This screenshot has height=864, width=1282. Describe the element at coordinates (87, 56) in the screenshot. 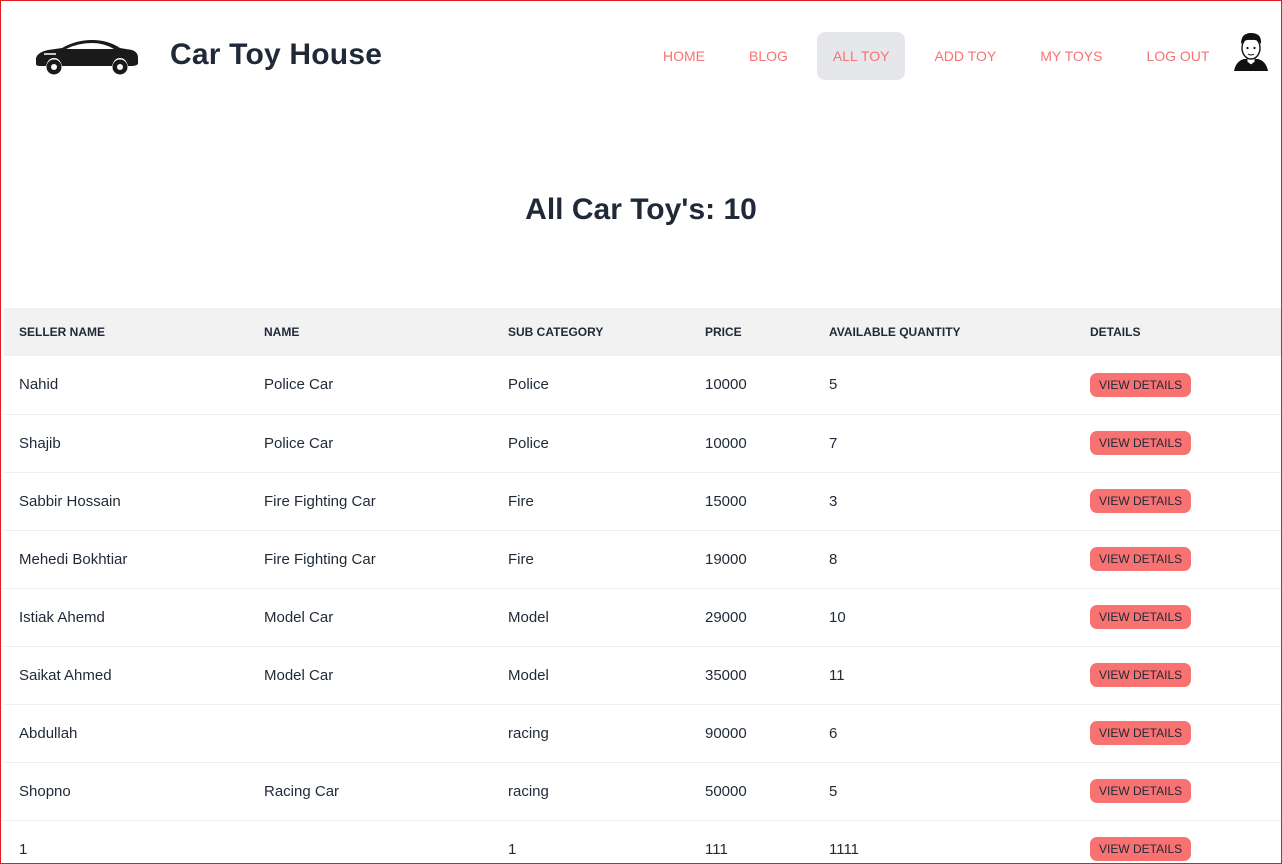

I see `car-logo-icon` at that location.